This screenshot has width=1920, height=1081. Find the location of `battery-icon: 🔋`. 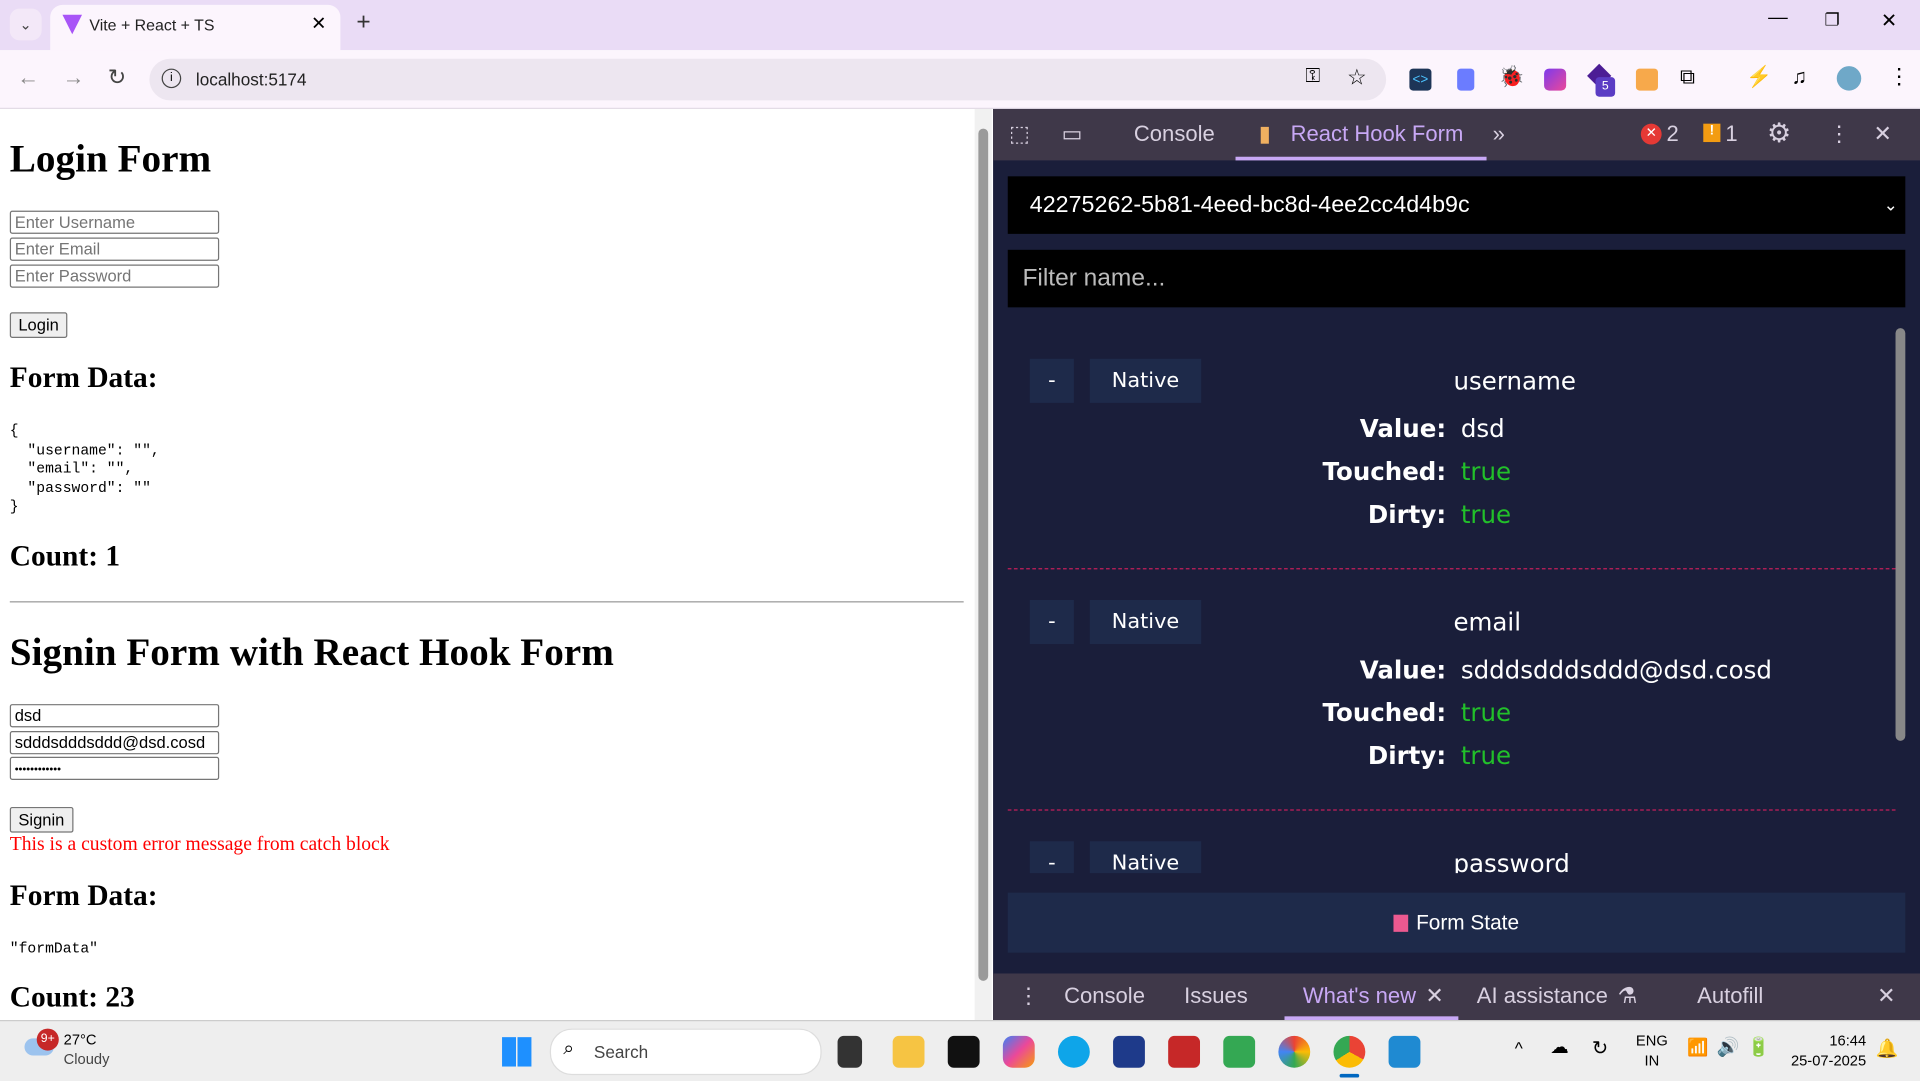

battery-icon: 🔋 is located at coordinates (1758, 1047).